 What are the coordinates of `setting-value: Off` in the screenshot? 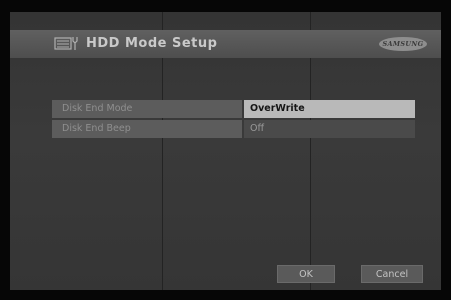 It's located at (329, 129).